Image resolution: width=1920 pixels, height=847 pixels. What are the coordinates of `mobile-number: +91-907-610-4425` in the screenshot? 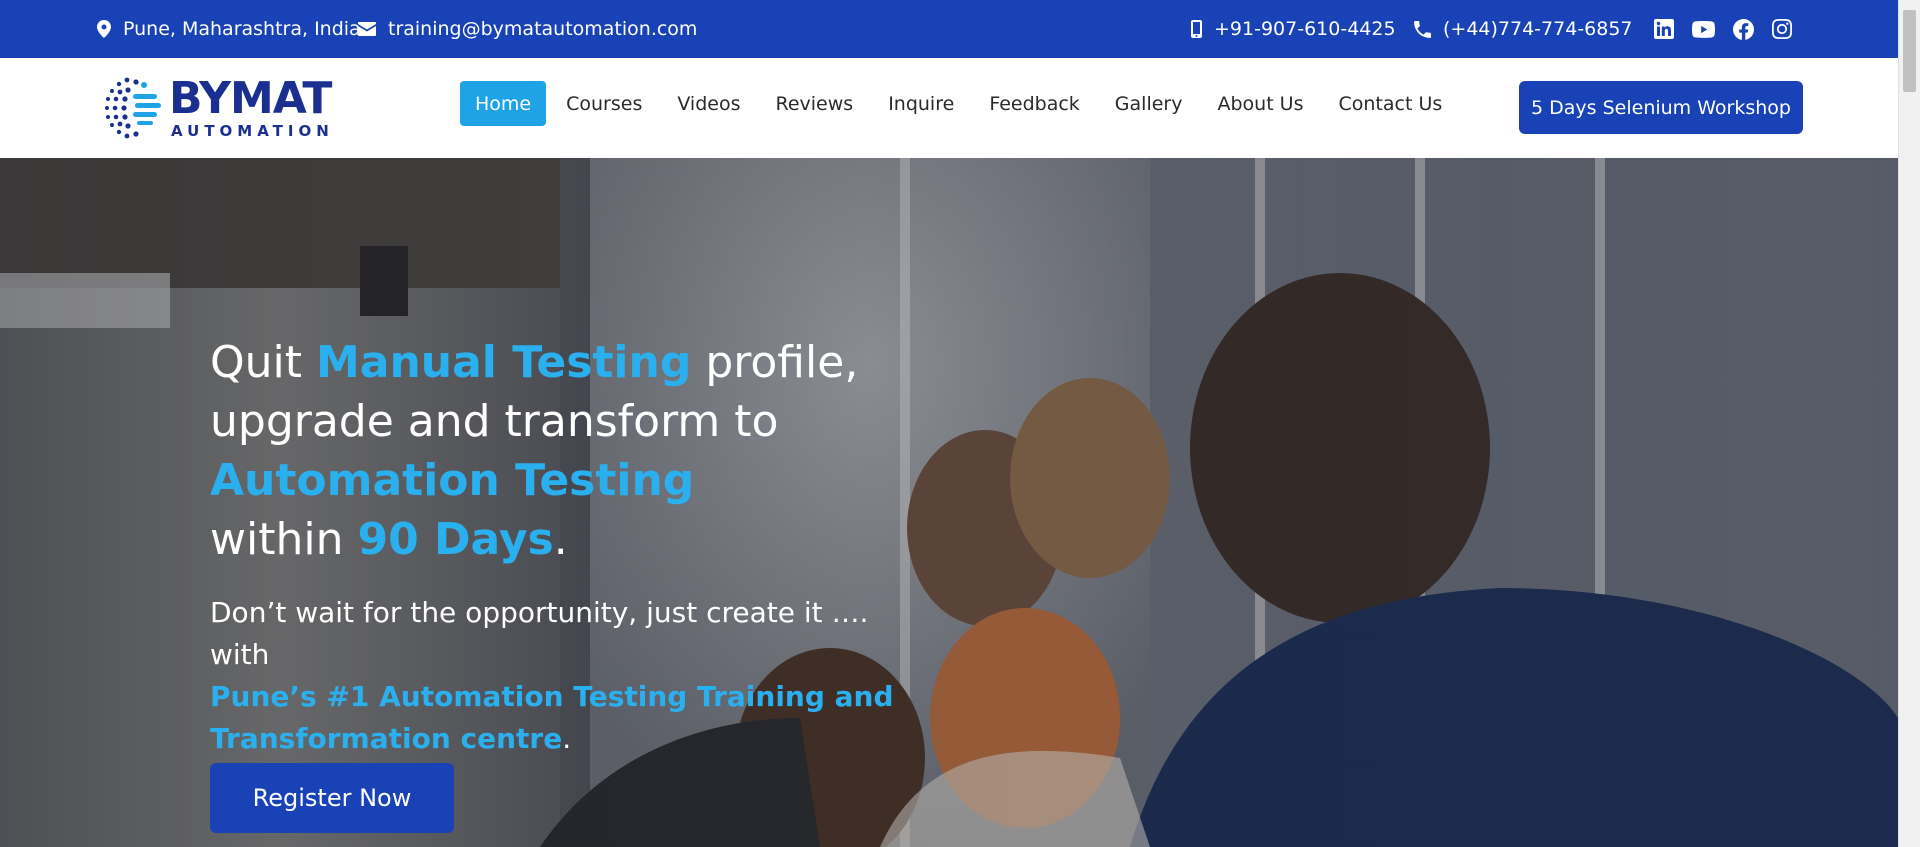 It's located at (1305, 29).